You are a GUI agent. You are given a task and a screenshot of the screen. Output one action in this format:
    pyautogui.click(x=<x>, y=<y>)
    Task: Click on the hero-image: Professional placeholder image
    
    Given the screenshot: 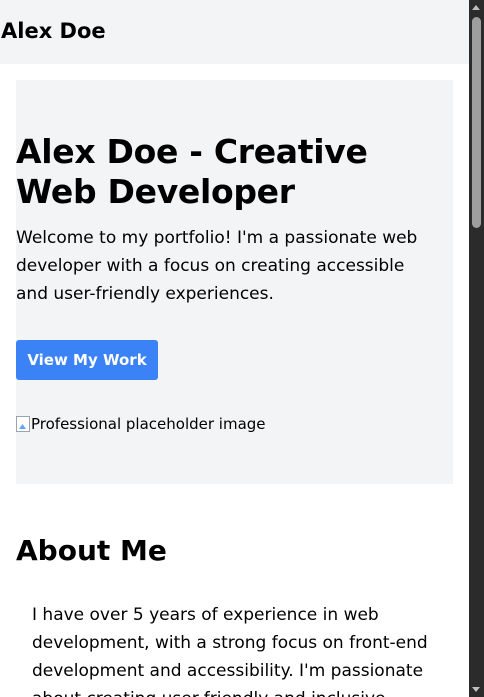 What is the action you would take?
    pyautogui.click(x=141, y=424)
    